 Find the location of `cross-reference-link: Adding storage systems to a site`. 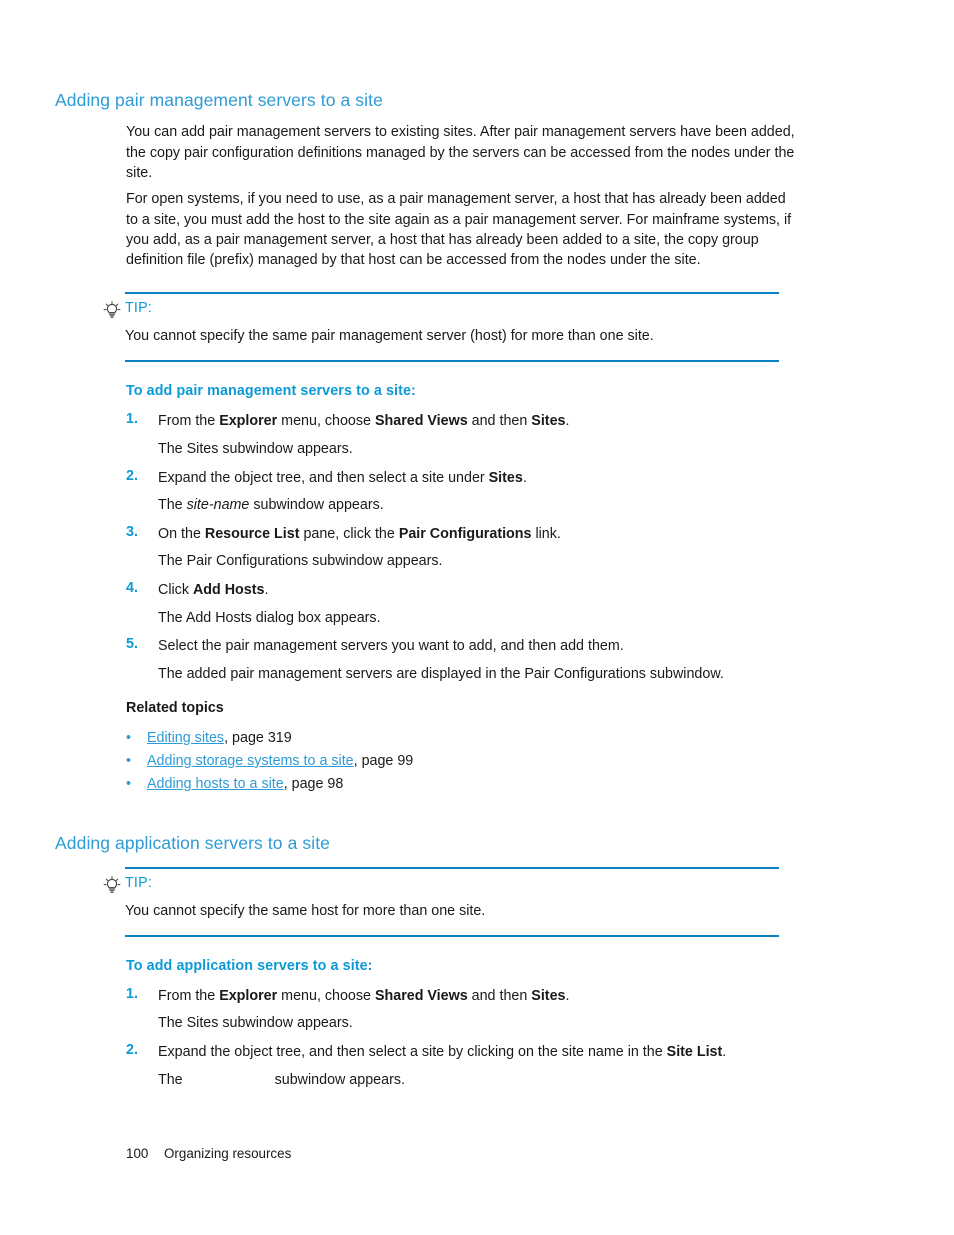

cross-reference-link: Adding storage systems to a site is located at coordinates (250, 761).